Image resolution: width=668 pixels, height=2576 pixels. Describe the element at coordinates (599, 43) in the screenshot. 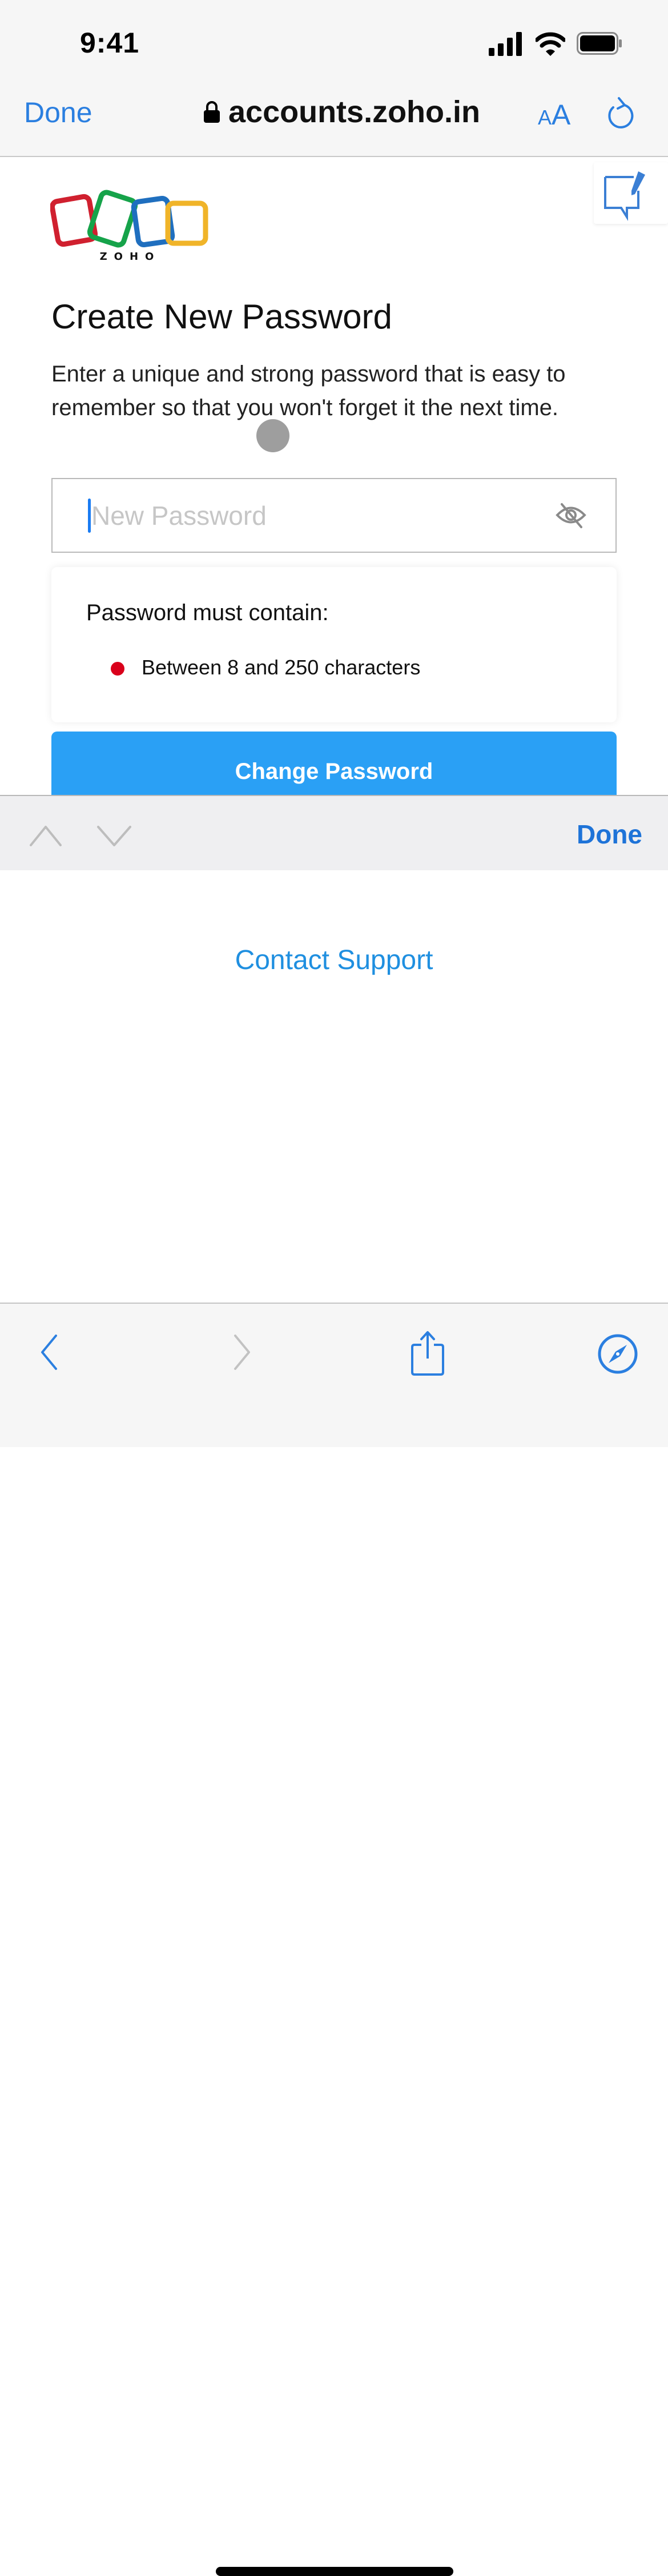

I see `battery-icon` at that location.